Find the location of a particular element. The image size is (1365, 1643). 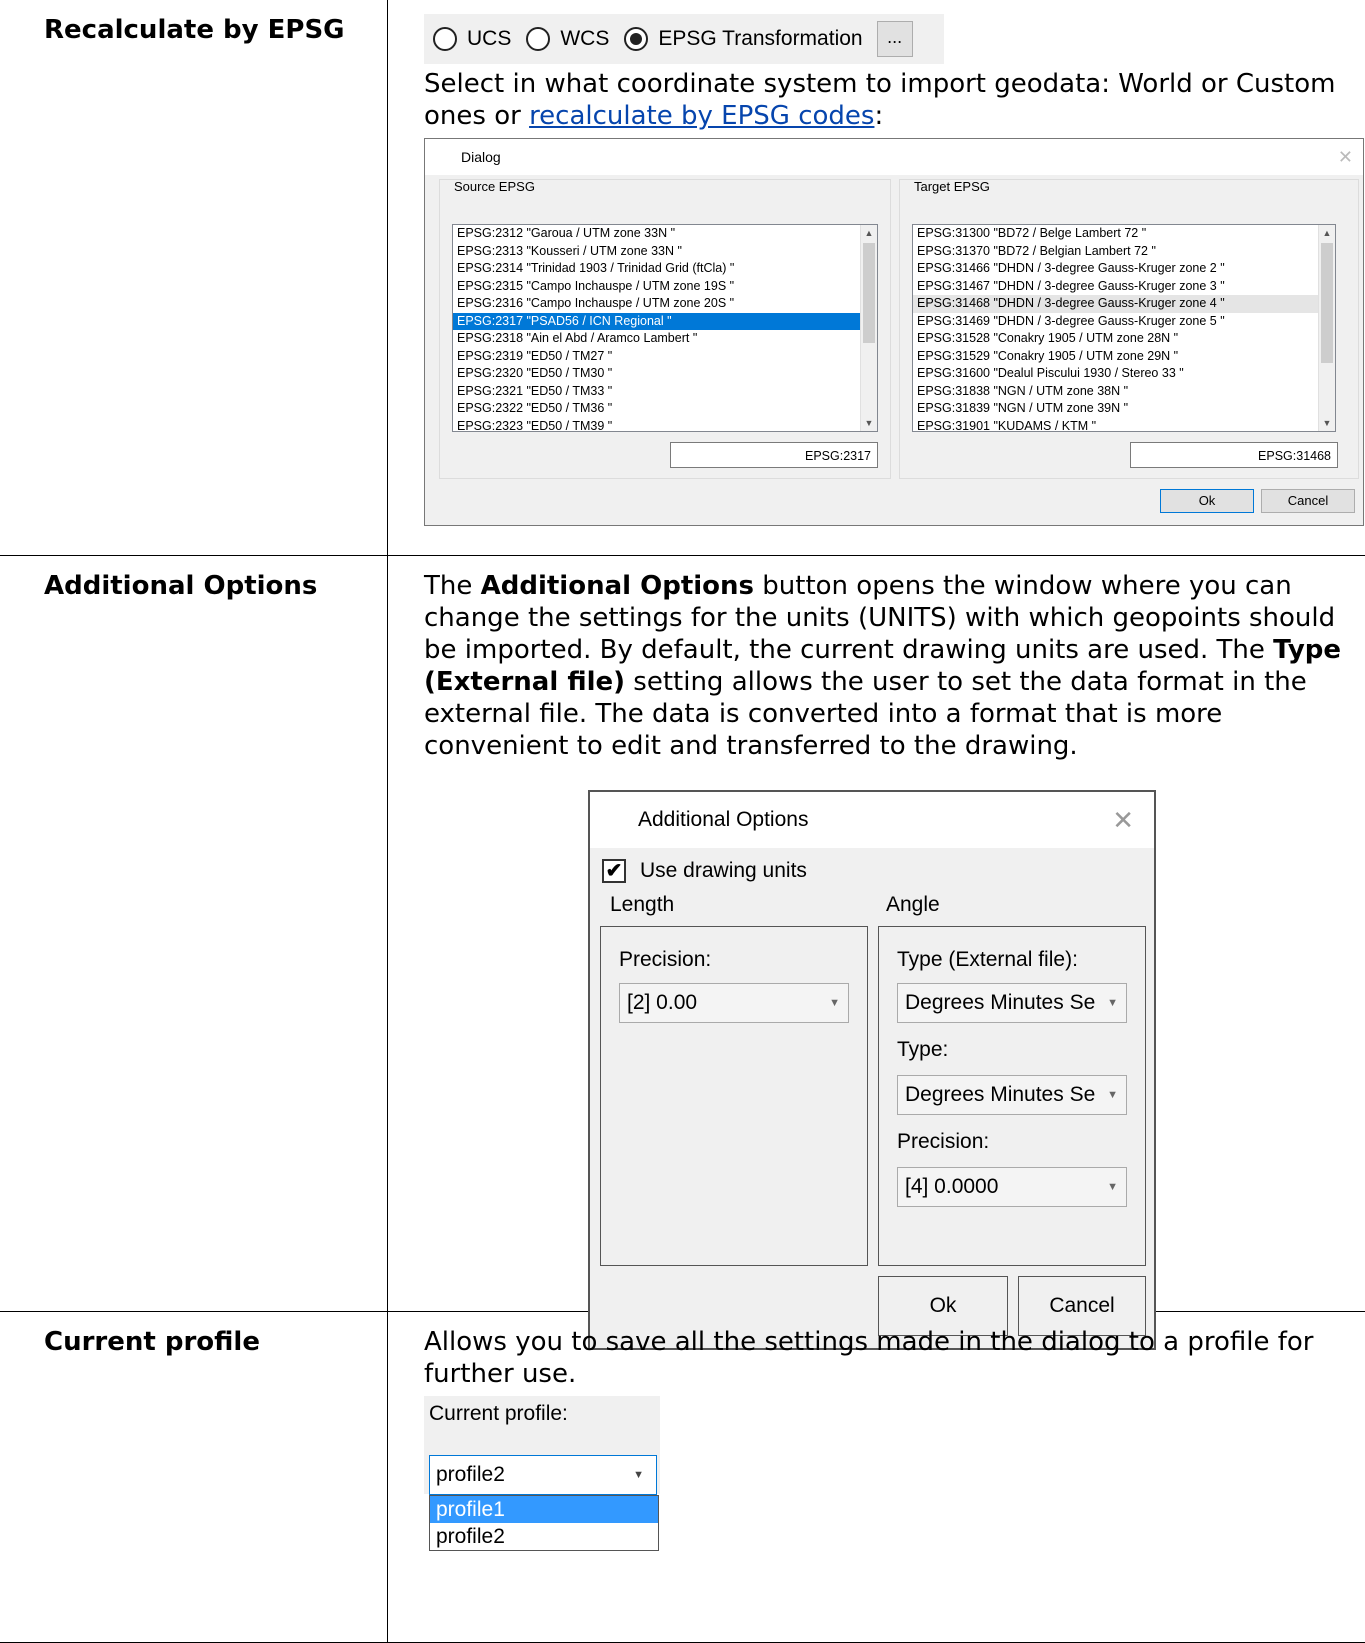

epsg-list-item: EPSG:2318 "Ain el Abd / Aramco Lambert " is located at coordinates (665, 339).